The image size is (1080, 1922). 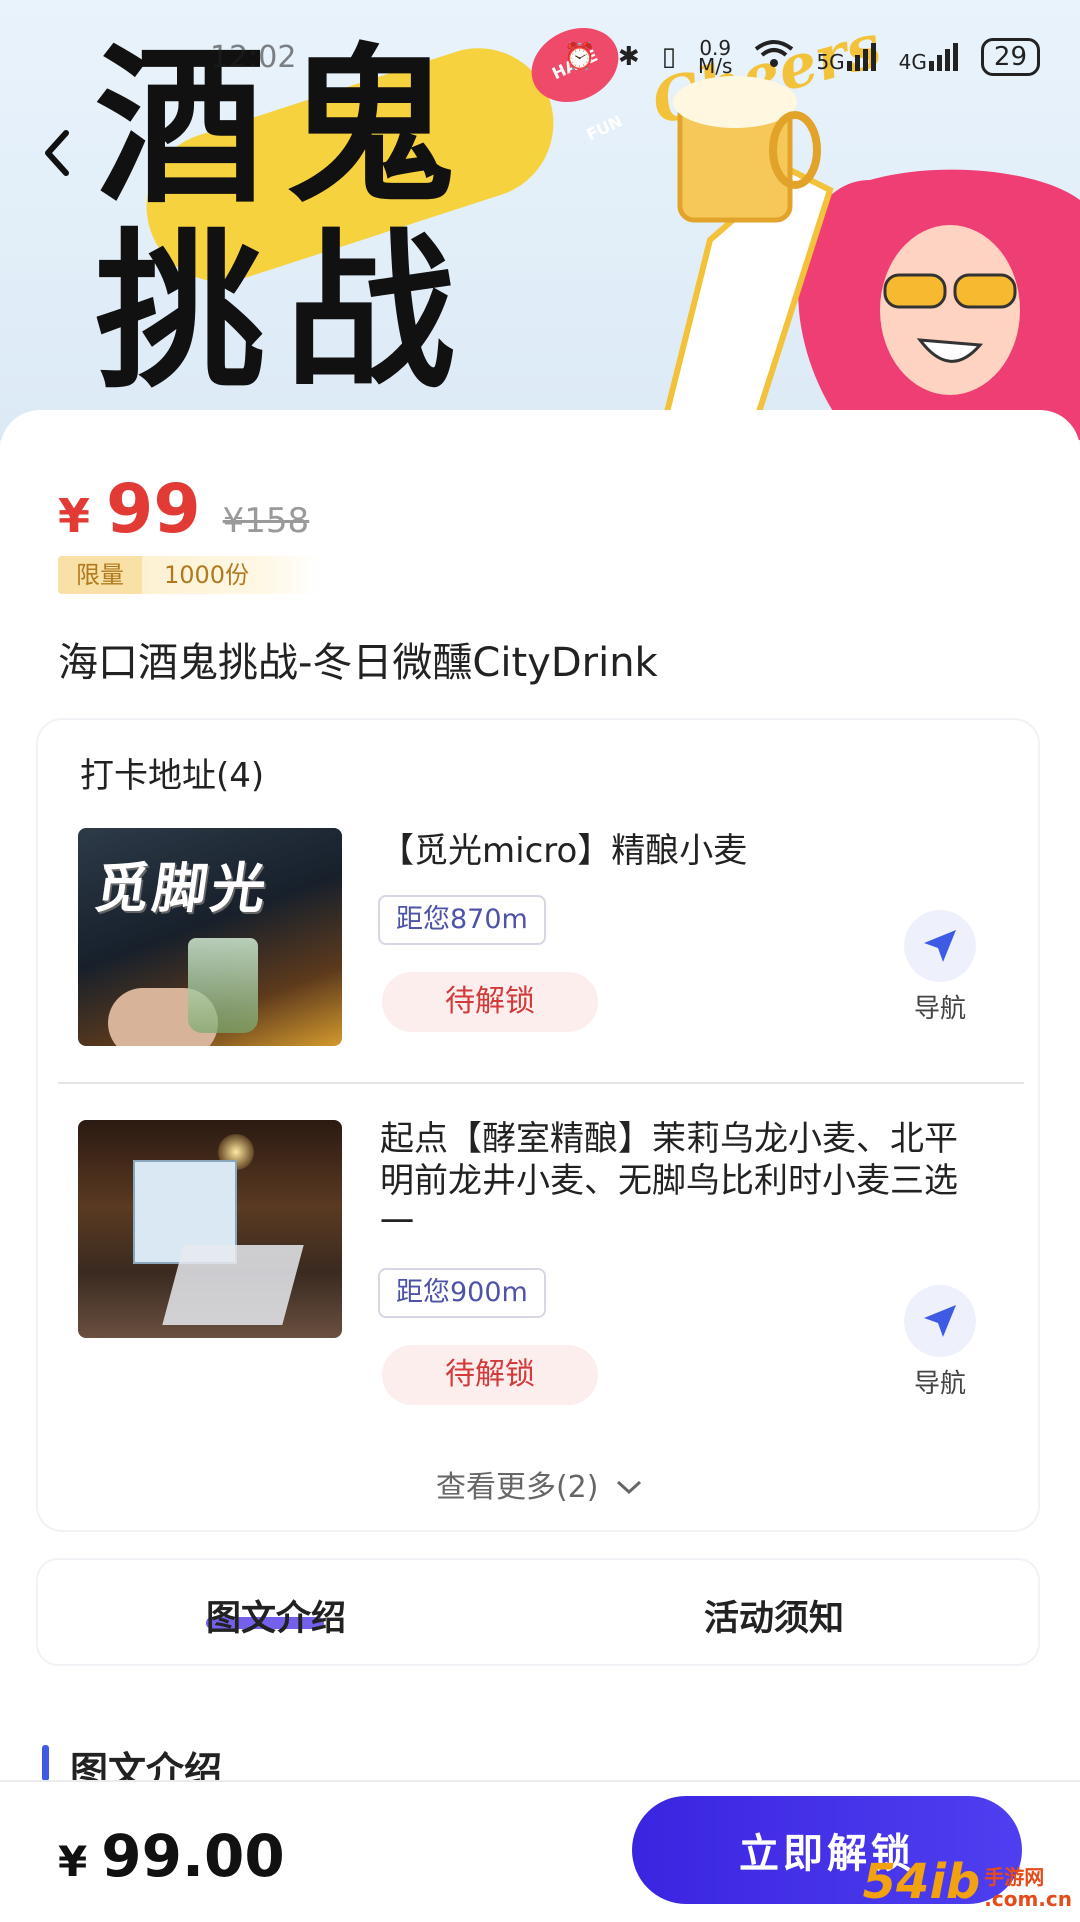 I want to click on back-button, so click(x=58, y=153).